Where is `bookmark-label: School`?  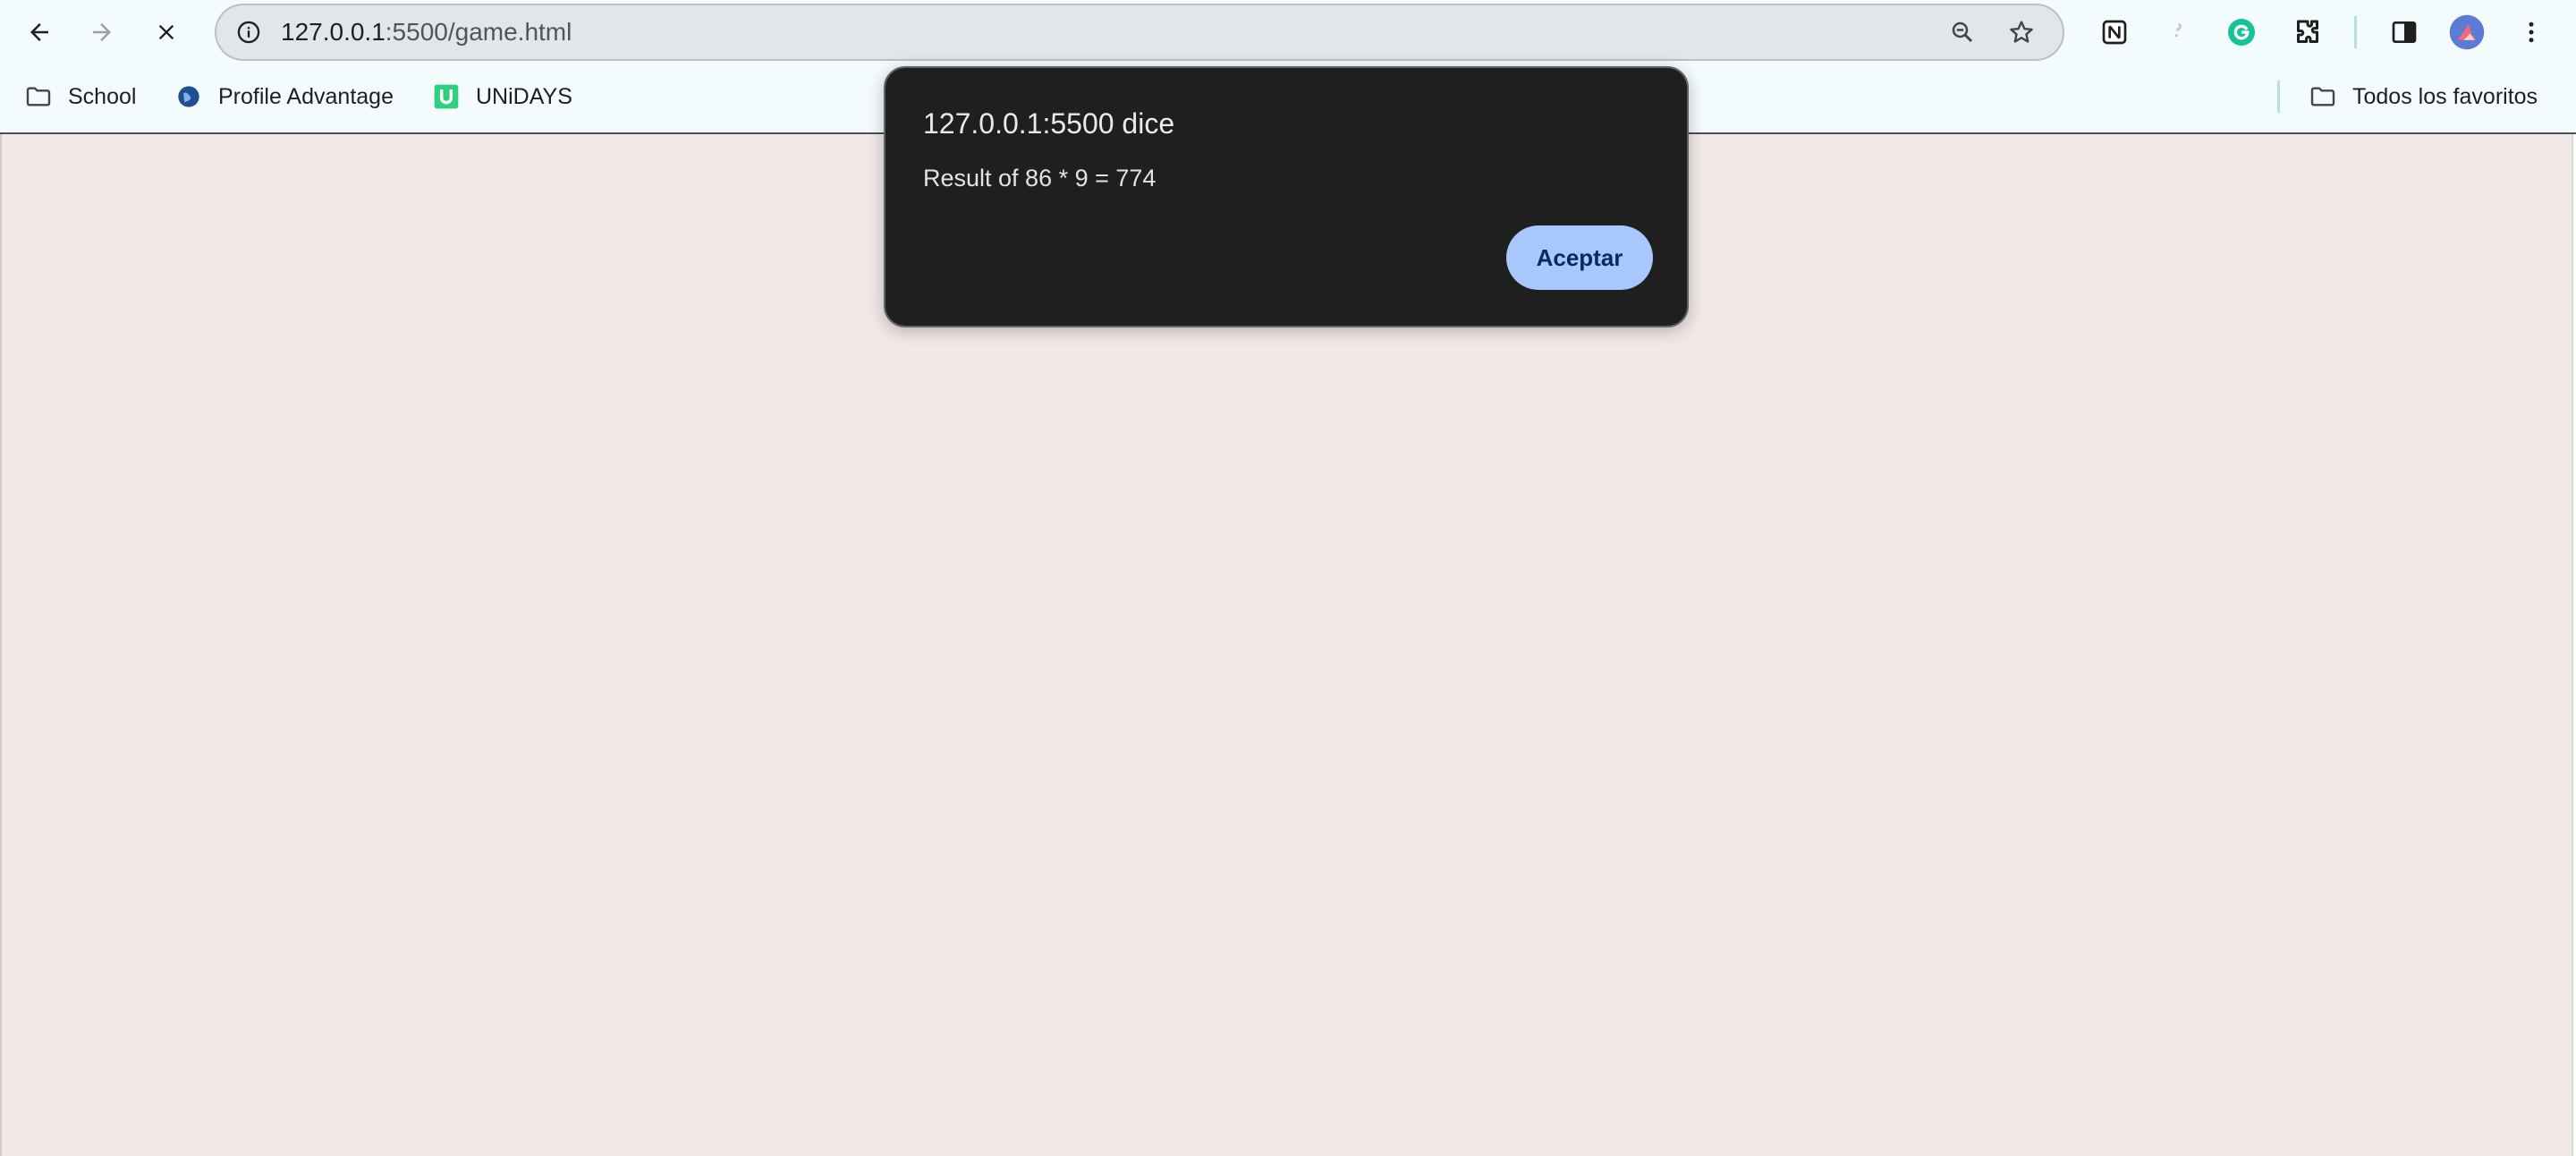
bookmark-label: School is located at coordinates (102, 96).